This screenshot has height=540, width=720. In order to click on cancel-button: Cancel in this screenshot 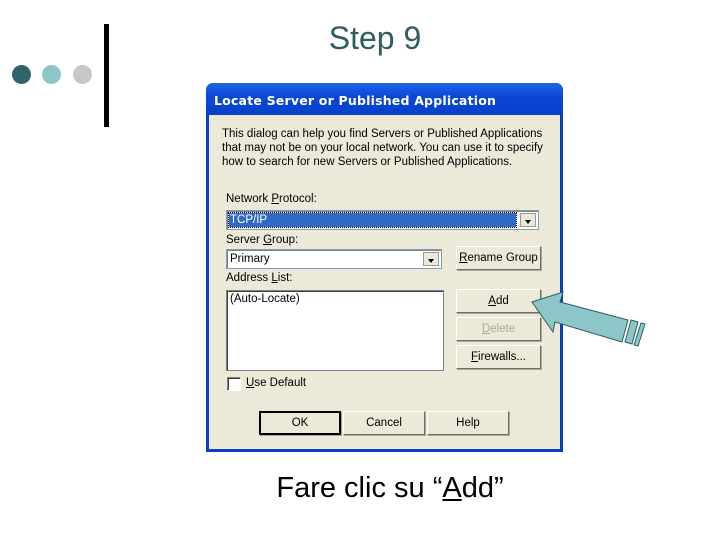, I will do `click(384, 423)`.